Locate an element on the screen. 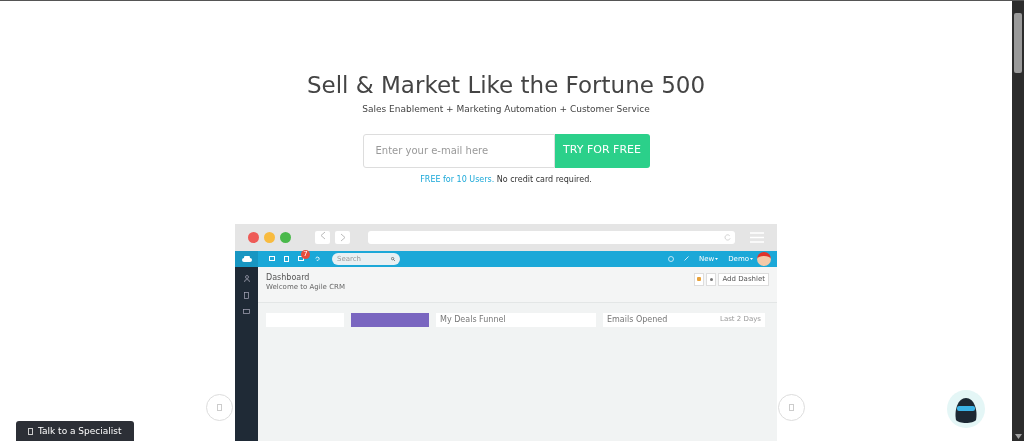 This screenshot has width=1024, height=441. dashlet-title: My Deals Funnel is located at coordinates (473, 319).